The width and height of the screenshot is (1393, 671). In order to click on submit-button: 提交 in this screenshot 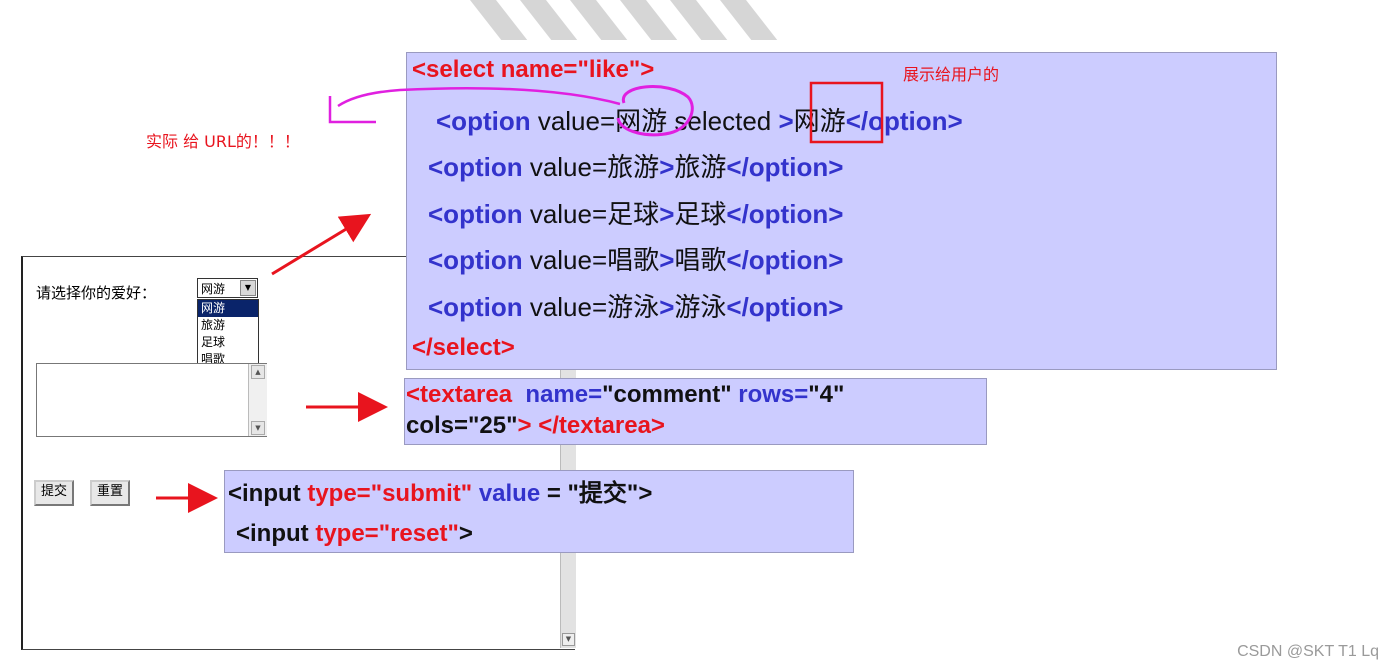, I will do `click(54, 493)`.